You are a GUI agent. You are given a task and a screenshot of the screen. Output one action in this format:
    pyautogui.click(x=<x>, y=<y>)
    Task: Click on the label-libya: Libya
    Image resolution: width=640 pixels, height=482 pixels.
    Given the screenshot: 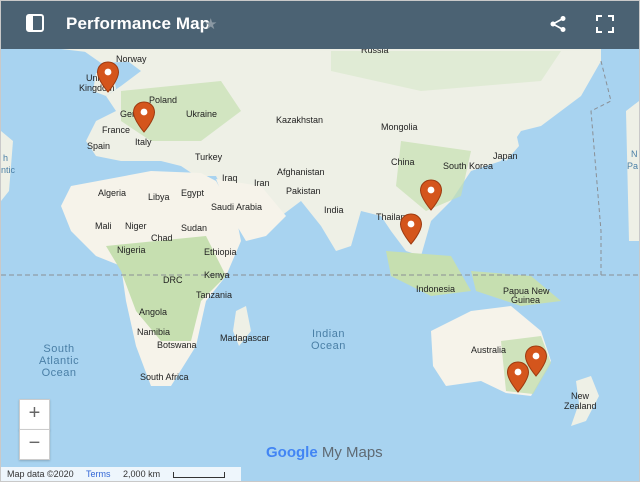 What is the action you would take?
    pyautogui.click(x=159, y=197)
    